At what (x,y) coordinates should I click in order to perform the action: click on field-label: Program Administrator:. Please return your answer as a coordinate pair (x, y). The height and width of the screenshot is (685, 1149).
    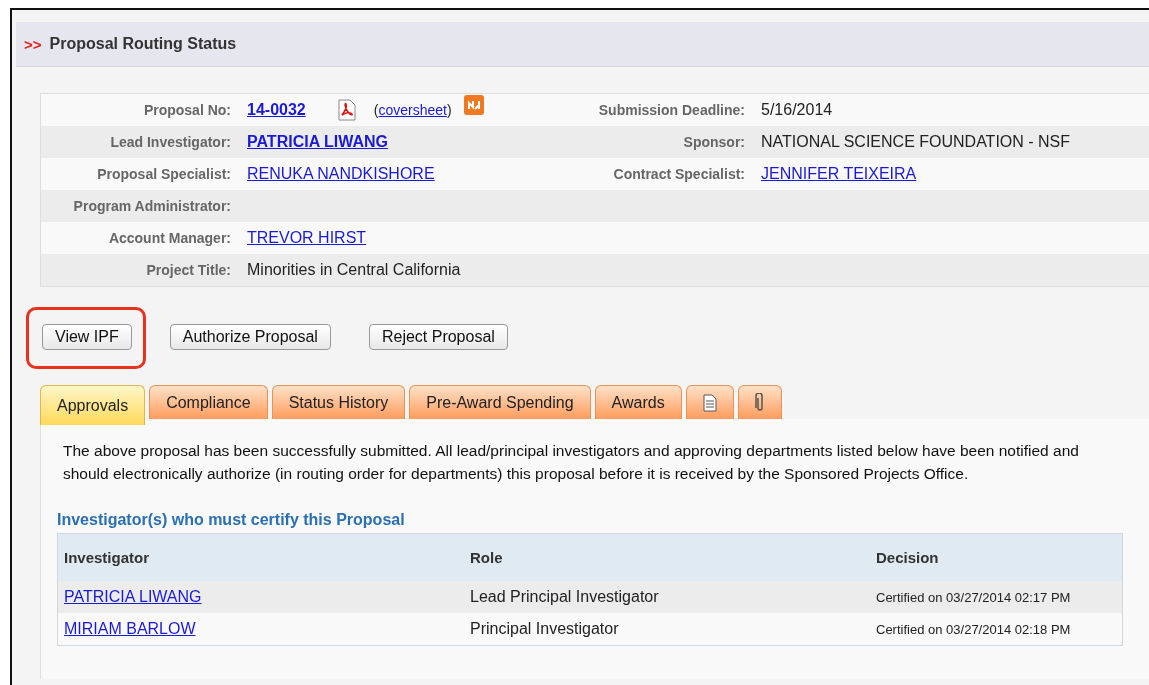
    Looking at the image, I should click on (152, 206).